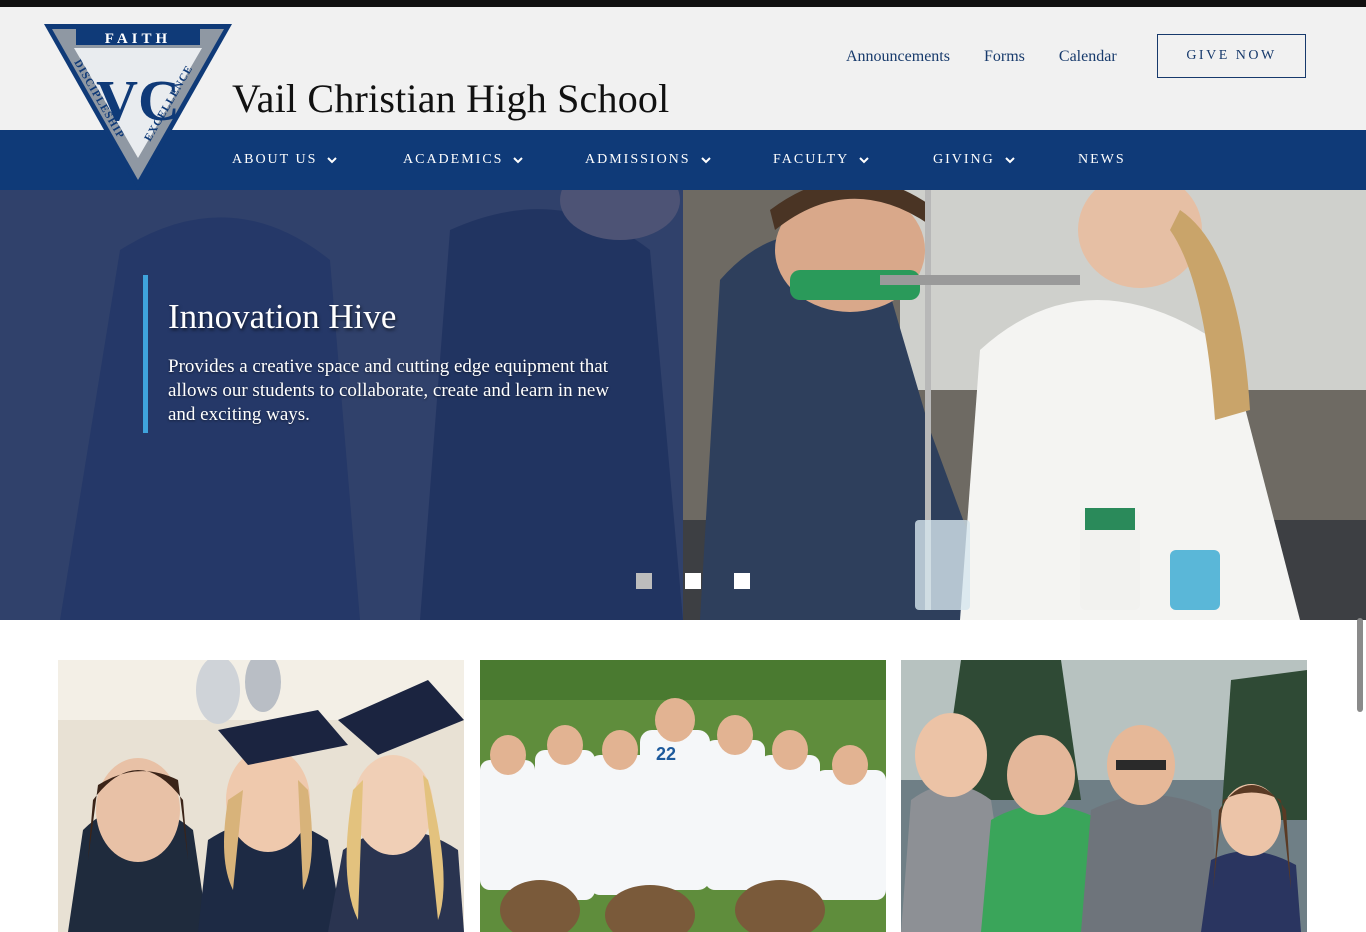 This screenshot has height=932, width=1366. I want to click on card-graduates, so click(261, 796).